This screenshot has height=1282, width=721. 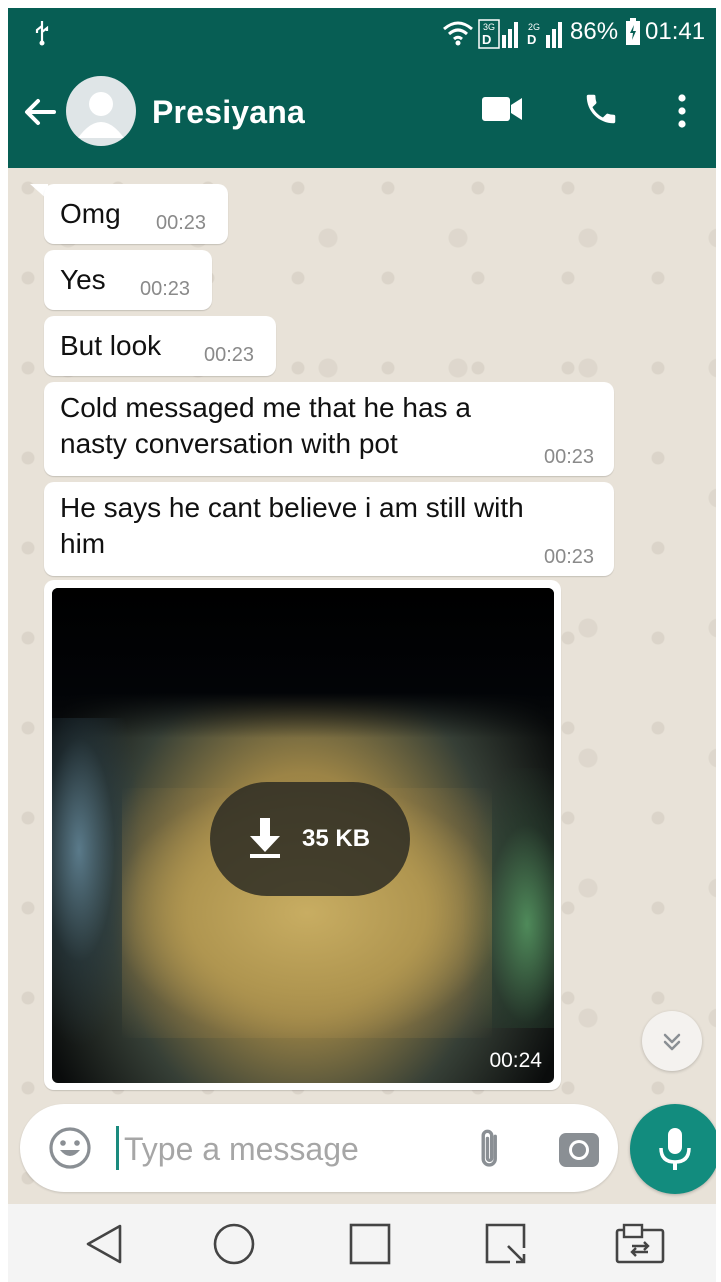 I want to click on message-text: Omg, so click(x=90, y=213).